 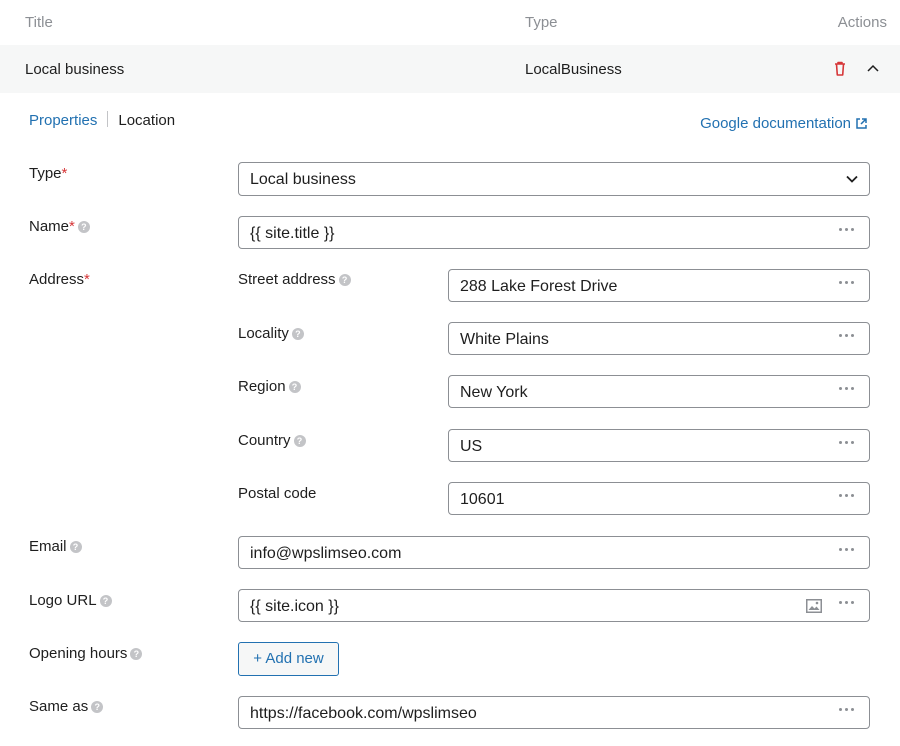 I want to click on email-label-text: Email, so click(x=48, y=546).